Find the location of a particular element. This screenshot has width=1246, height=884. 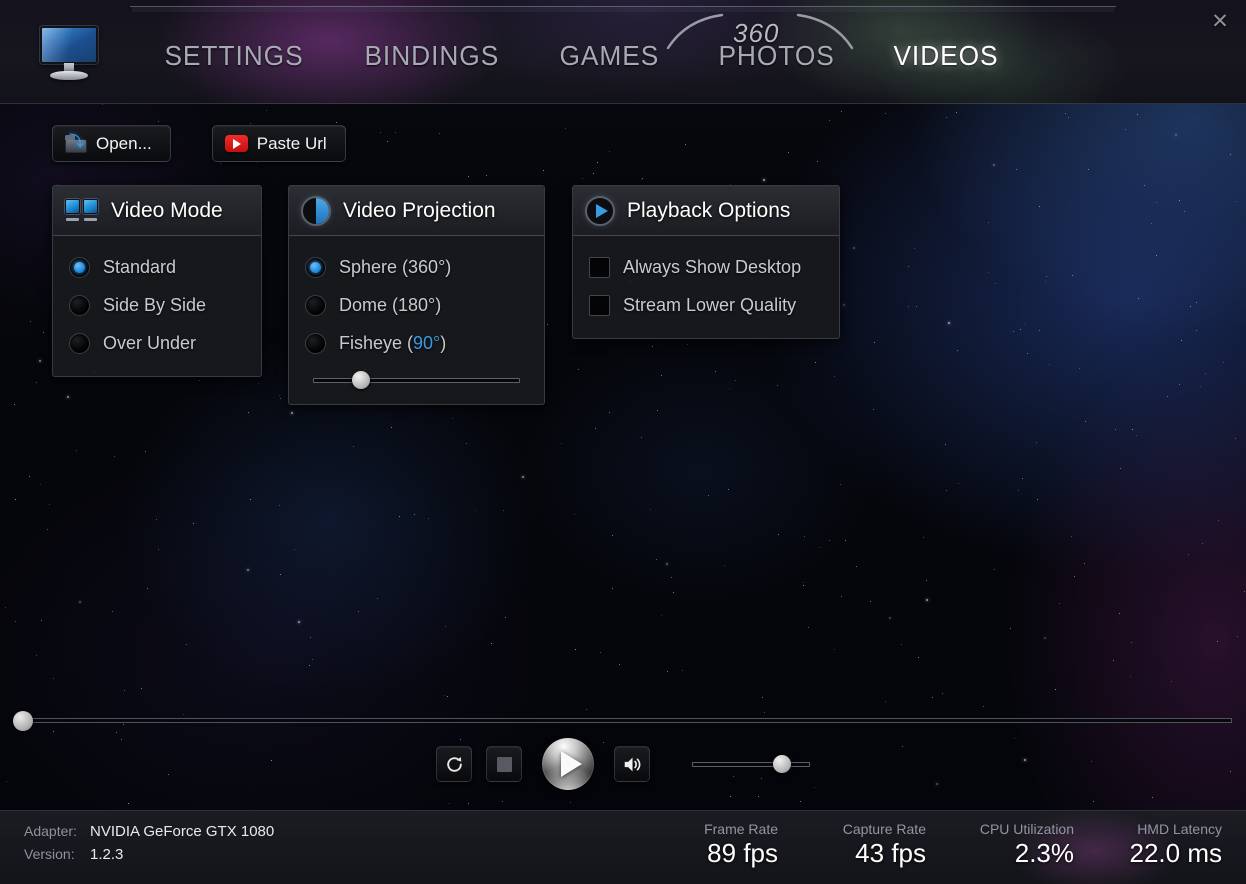

projection-option-label: Dome (180°) is located at coordinates (390, 304).